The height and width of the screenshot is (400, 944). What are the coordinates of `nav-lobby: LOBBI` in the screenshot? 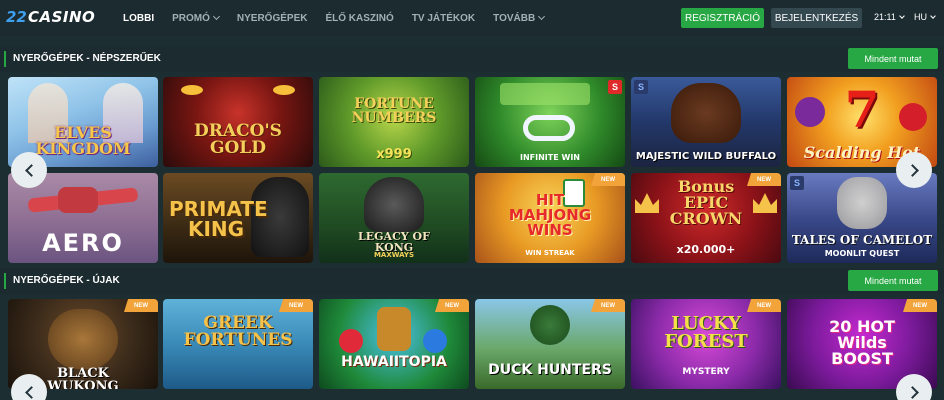 It's located at (138, 18).